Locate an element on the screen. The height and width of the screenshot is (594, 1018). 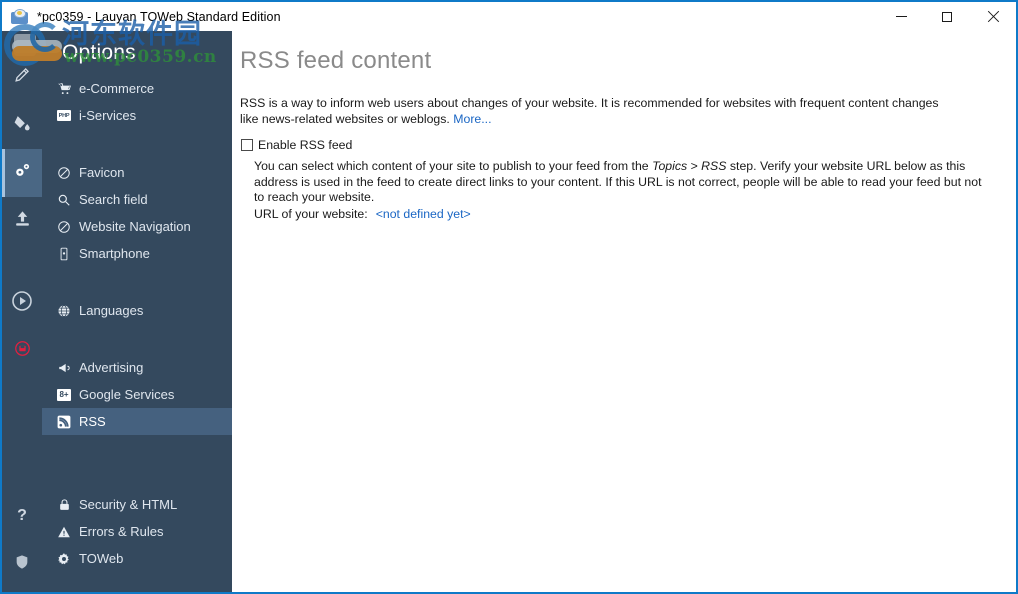
gear-icon is located at coordinates (64, 559).